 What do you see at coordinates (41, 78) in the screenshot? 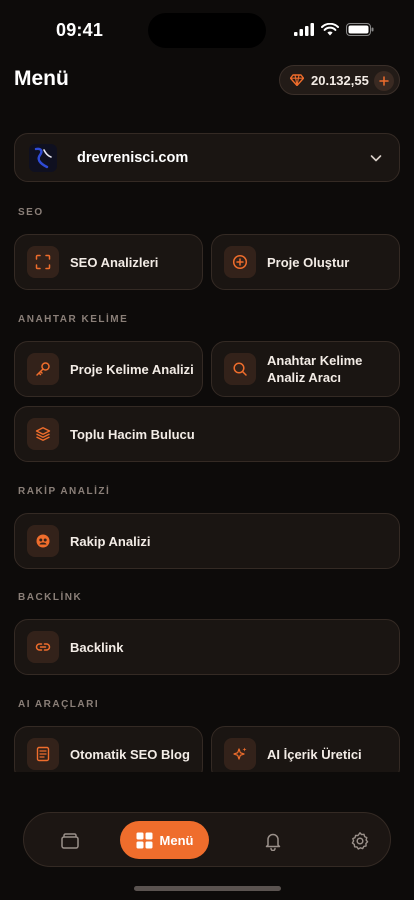
I see `page-title: Menü` at bounding box center [41, 78].